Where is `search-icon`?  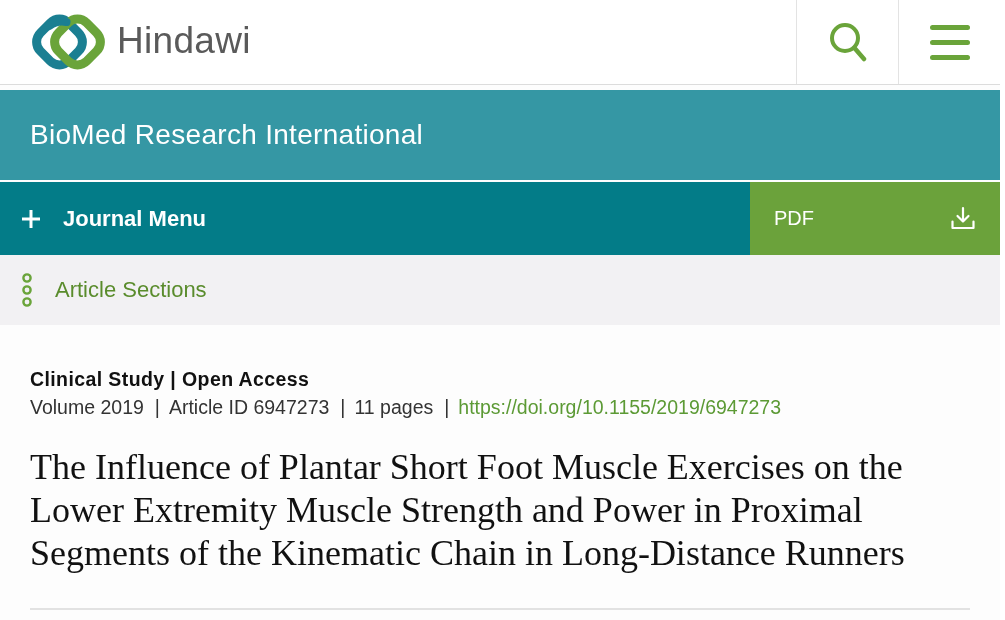
search-icon is located at coordinates (847, 42).